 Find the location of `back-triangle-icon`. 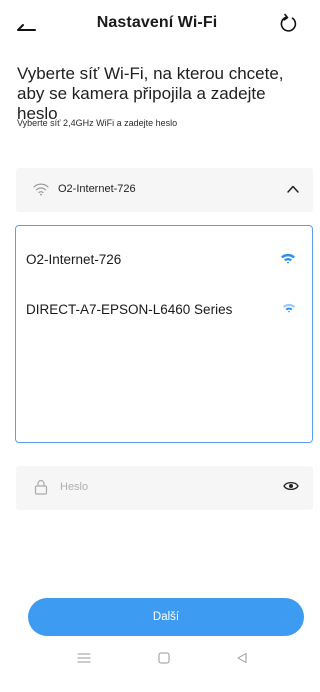

back-triangle-icon is located at coordinates (242, 658).